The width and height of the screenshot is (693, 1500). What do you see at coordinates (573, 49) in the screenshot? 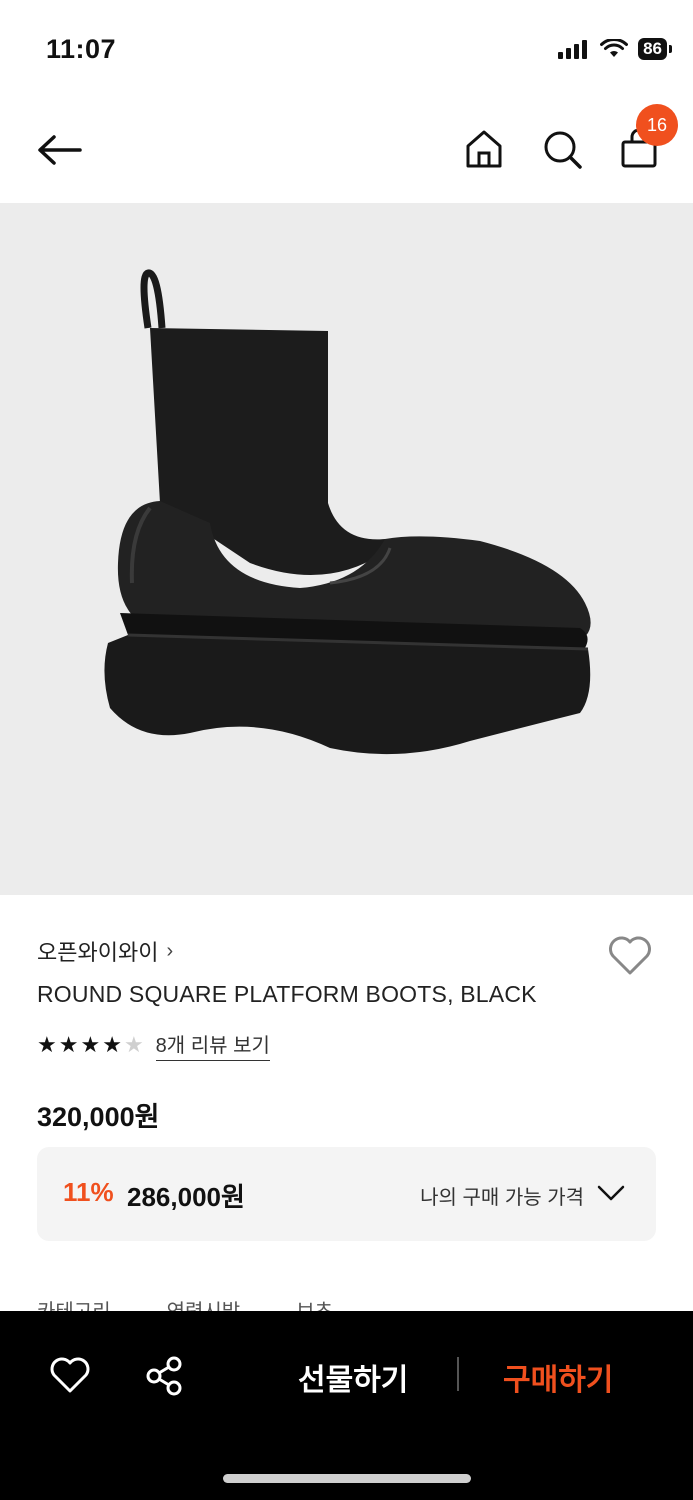
I see `signal-icon` at bounding box center [573, 49].